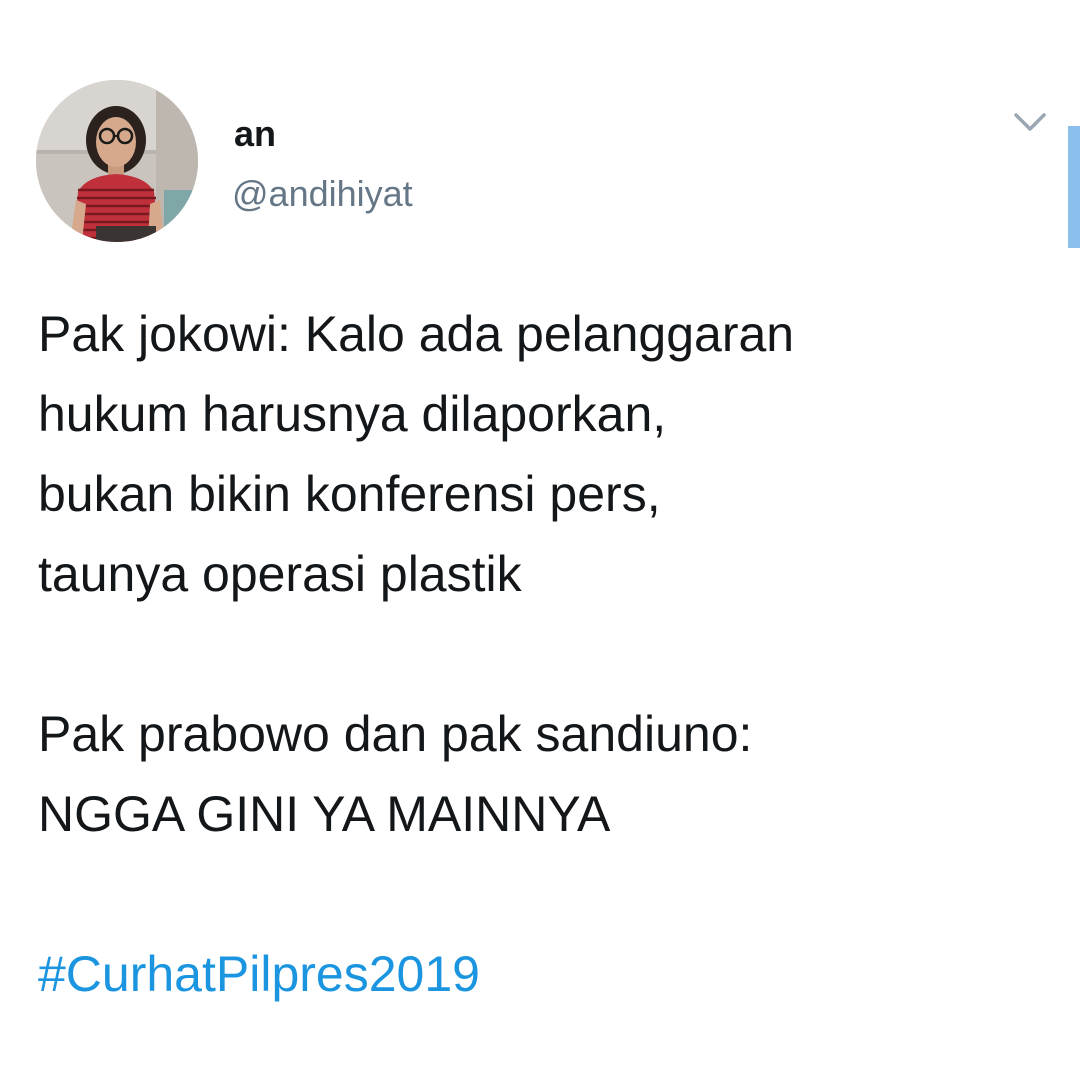 This screenshot has width=1080, height=1080. Describe the element at coordinates (416, 334) in the screenshot. I see `tweet-line: Pak jokowi: Kalo ada pelanggaran` at that location.